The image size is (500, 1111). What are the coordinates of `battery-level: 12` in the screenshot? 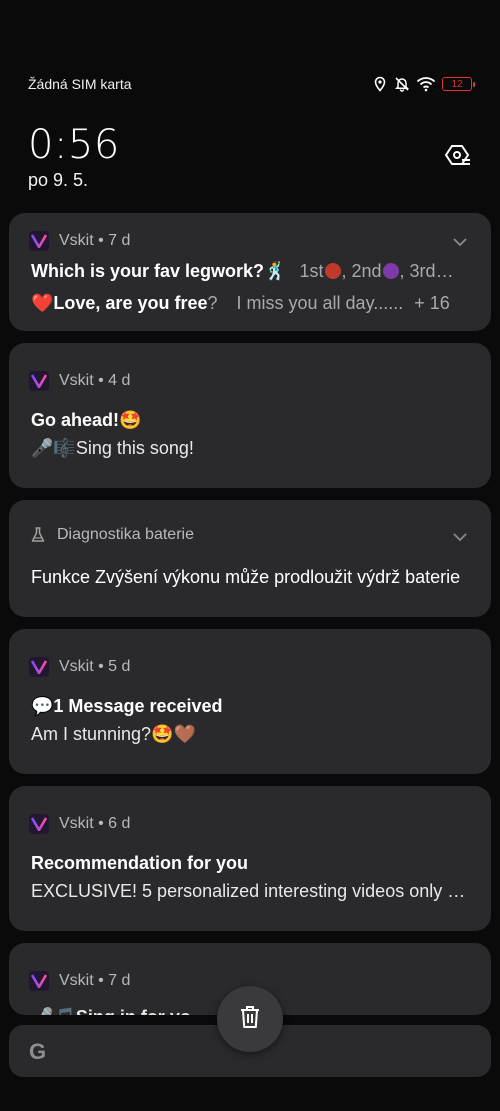 It's located at (457, 84).